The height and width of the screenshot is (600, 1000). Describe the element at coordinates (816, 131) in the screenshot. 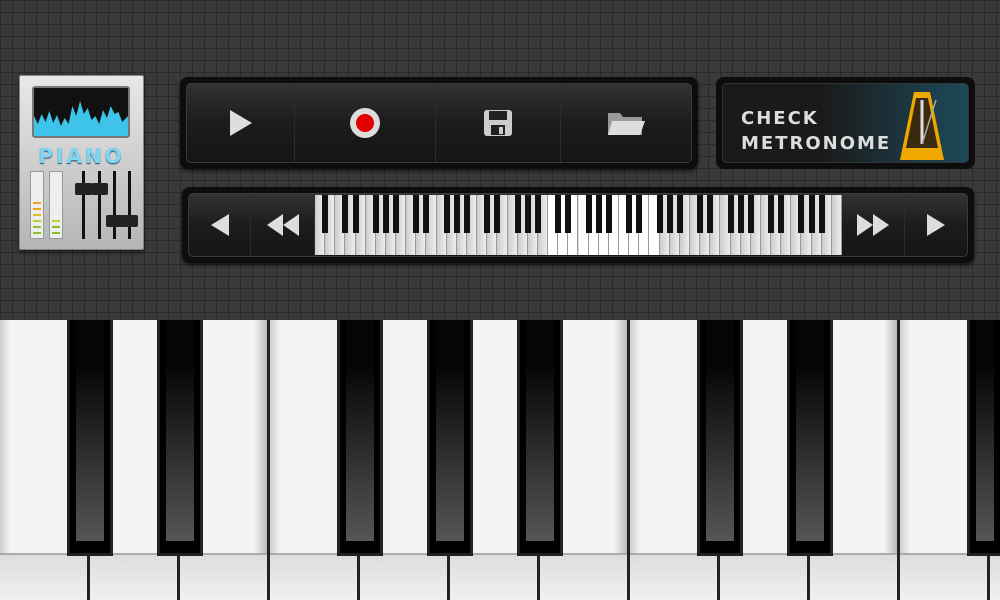

I see `metronome-label: CHECK METRONOME` at that location.